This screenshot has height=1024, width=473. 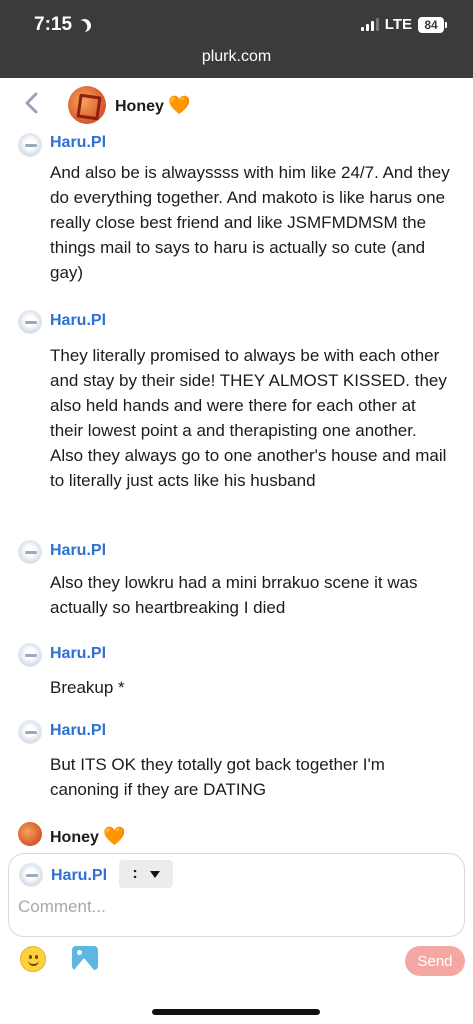 What do you see at coordinates (139, 106) in the screenshot?
I see `owner-name-label: Honey` at bounding box center [139, 106].